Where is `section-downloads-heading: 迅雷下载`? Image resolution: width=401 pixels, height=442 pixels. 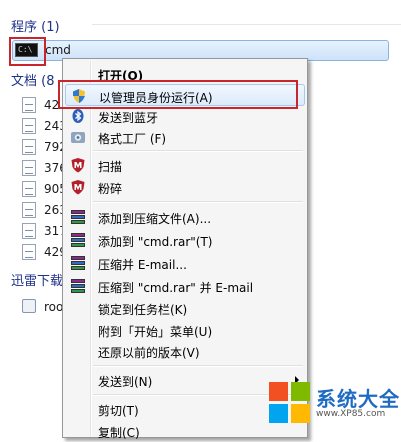 section-downloads-heading: 迅雷下载 is located at coordinates (37, 281).